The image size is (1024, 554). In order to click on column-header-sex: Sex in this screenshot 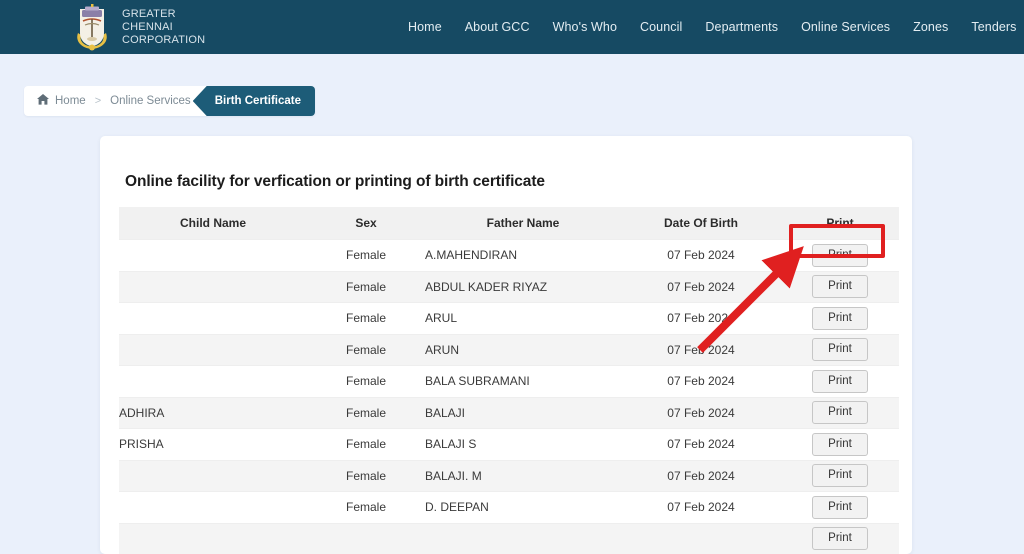, I will do `click(366, 223)`.